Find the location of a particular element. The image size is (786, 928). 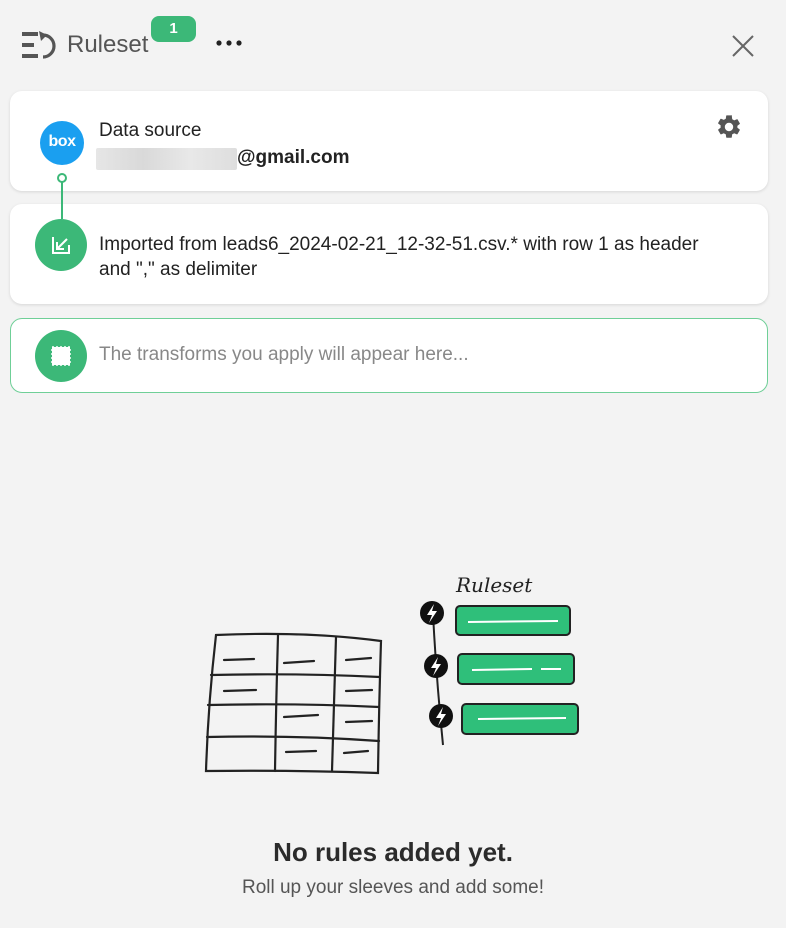

transform-step-badge is located at coordinates (61, 356).